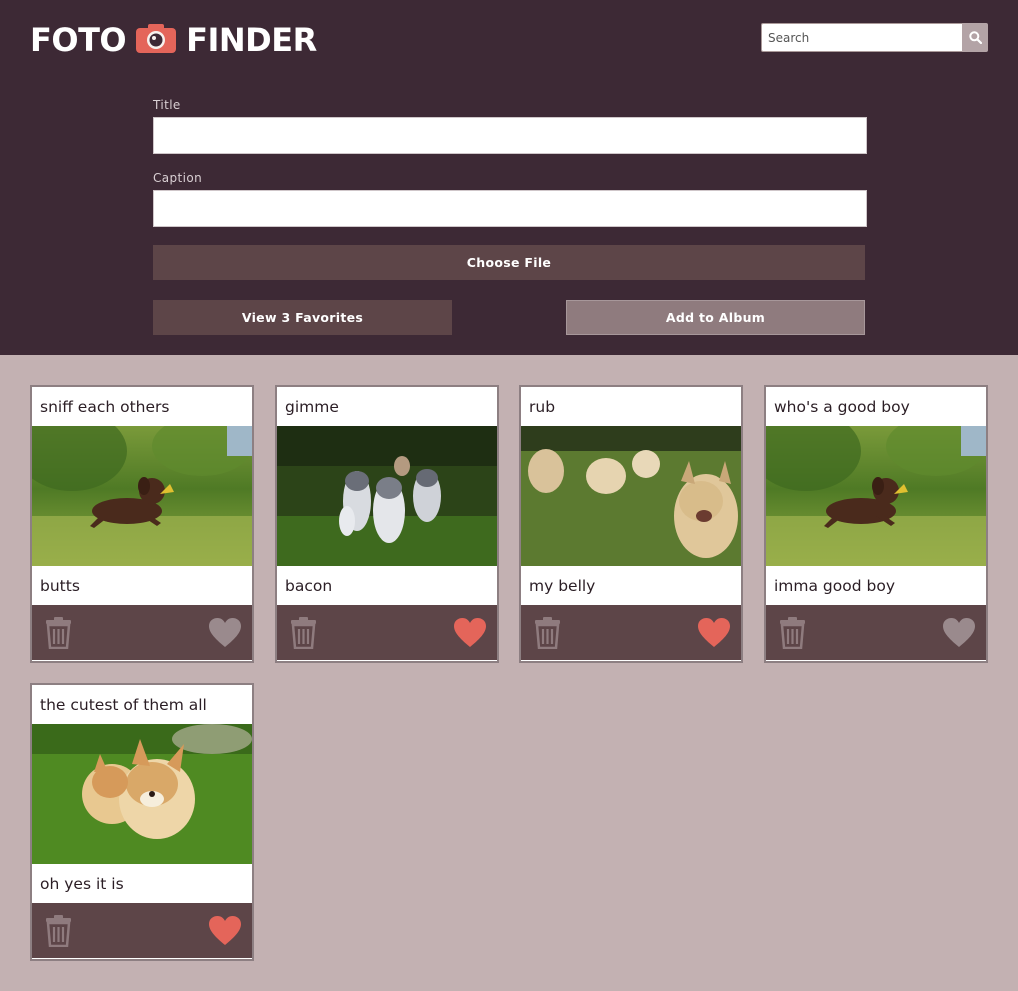 The image size is (1018, 991). What do you see at coordinates (156, 38) in the screenshot?
I see `camera-icon` at bounding box center [156, 38].